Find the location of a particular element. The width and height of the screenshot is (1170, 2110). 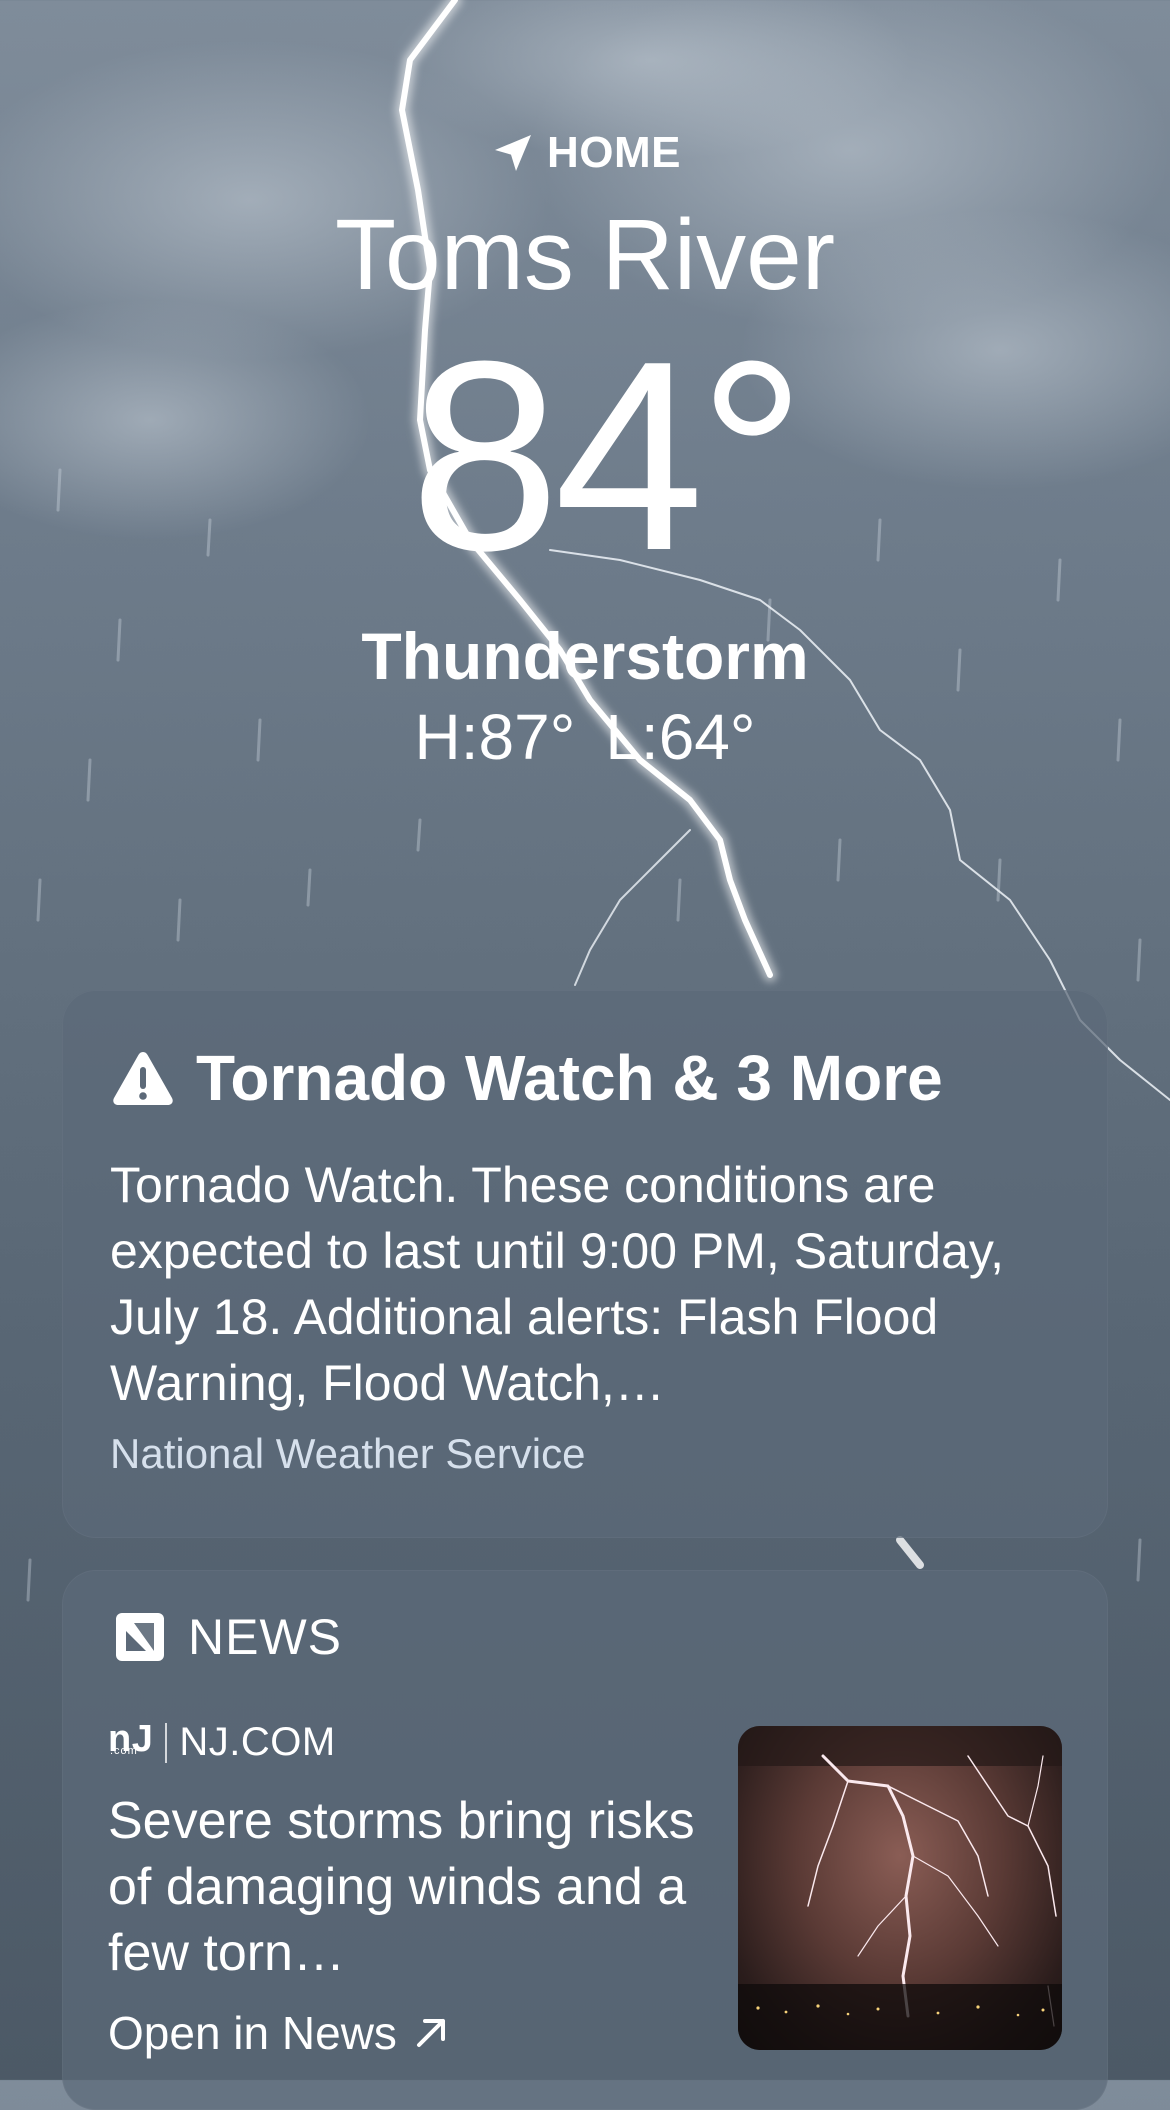

news-header: NEWS is located at coordinates (228, 1637).